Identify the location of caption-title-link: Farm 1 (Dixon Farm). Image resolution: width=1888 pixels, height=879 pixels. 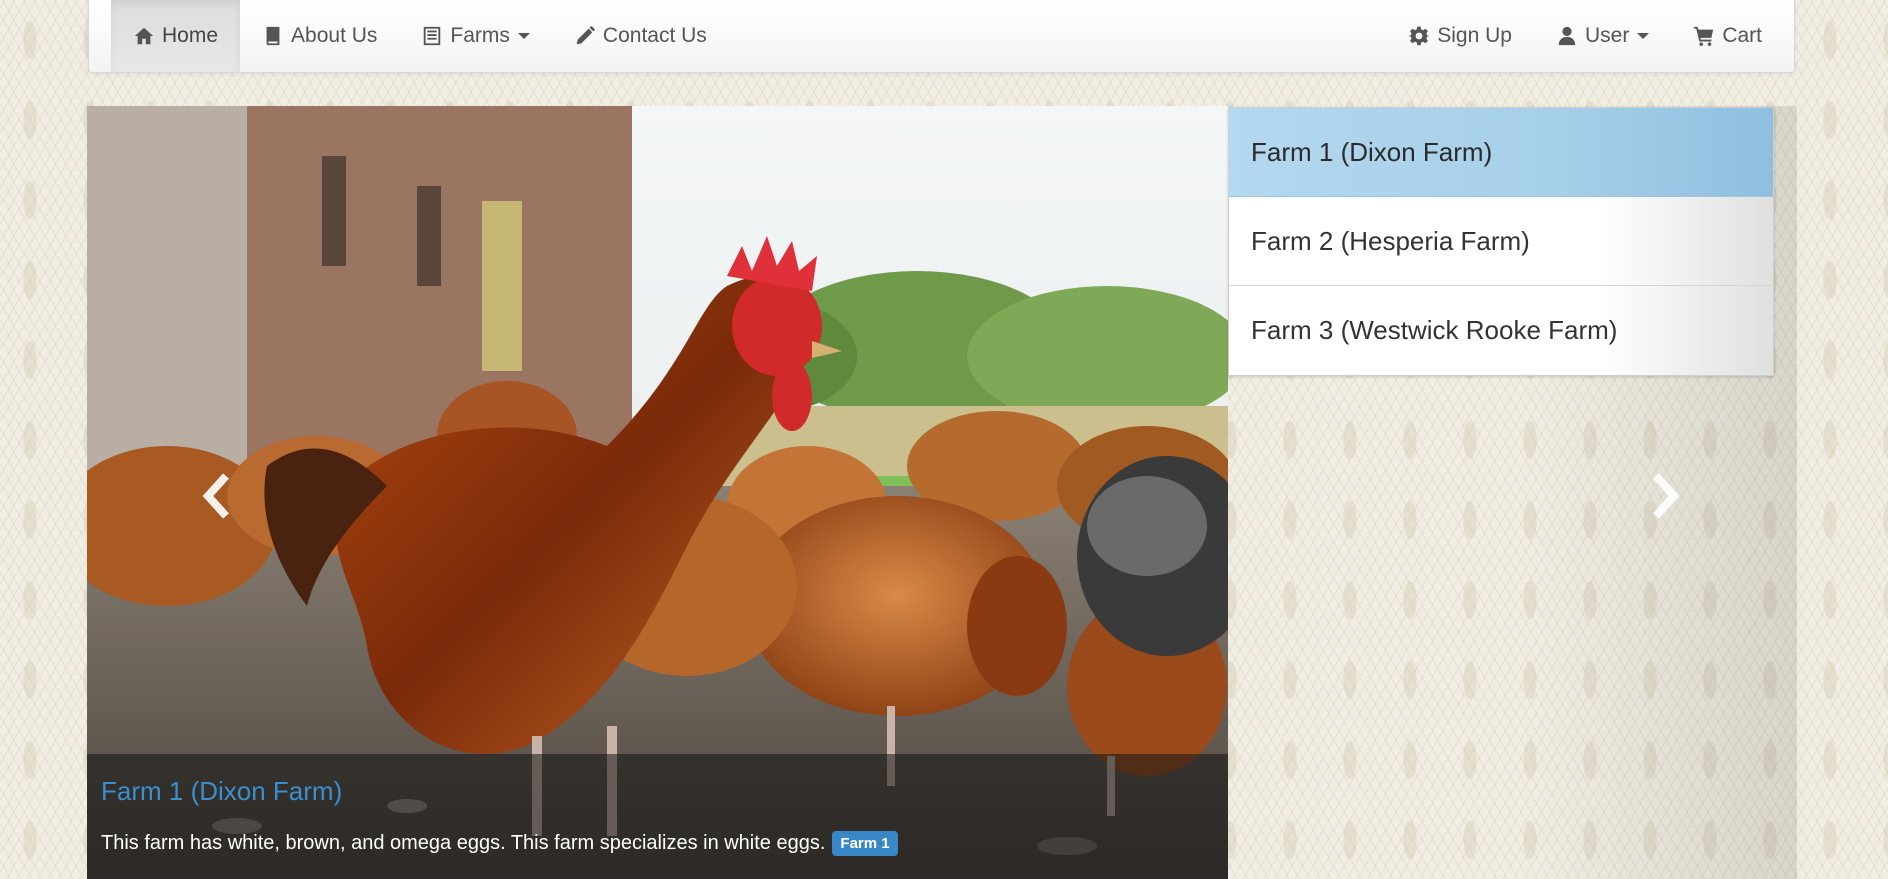
(221, 791).